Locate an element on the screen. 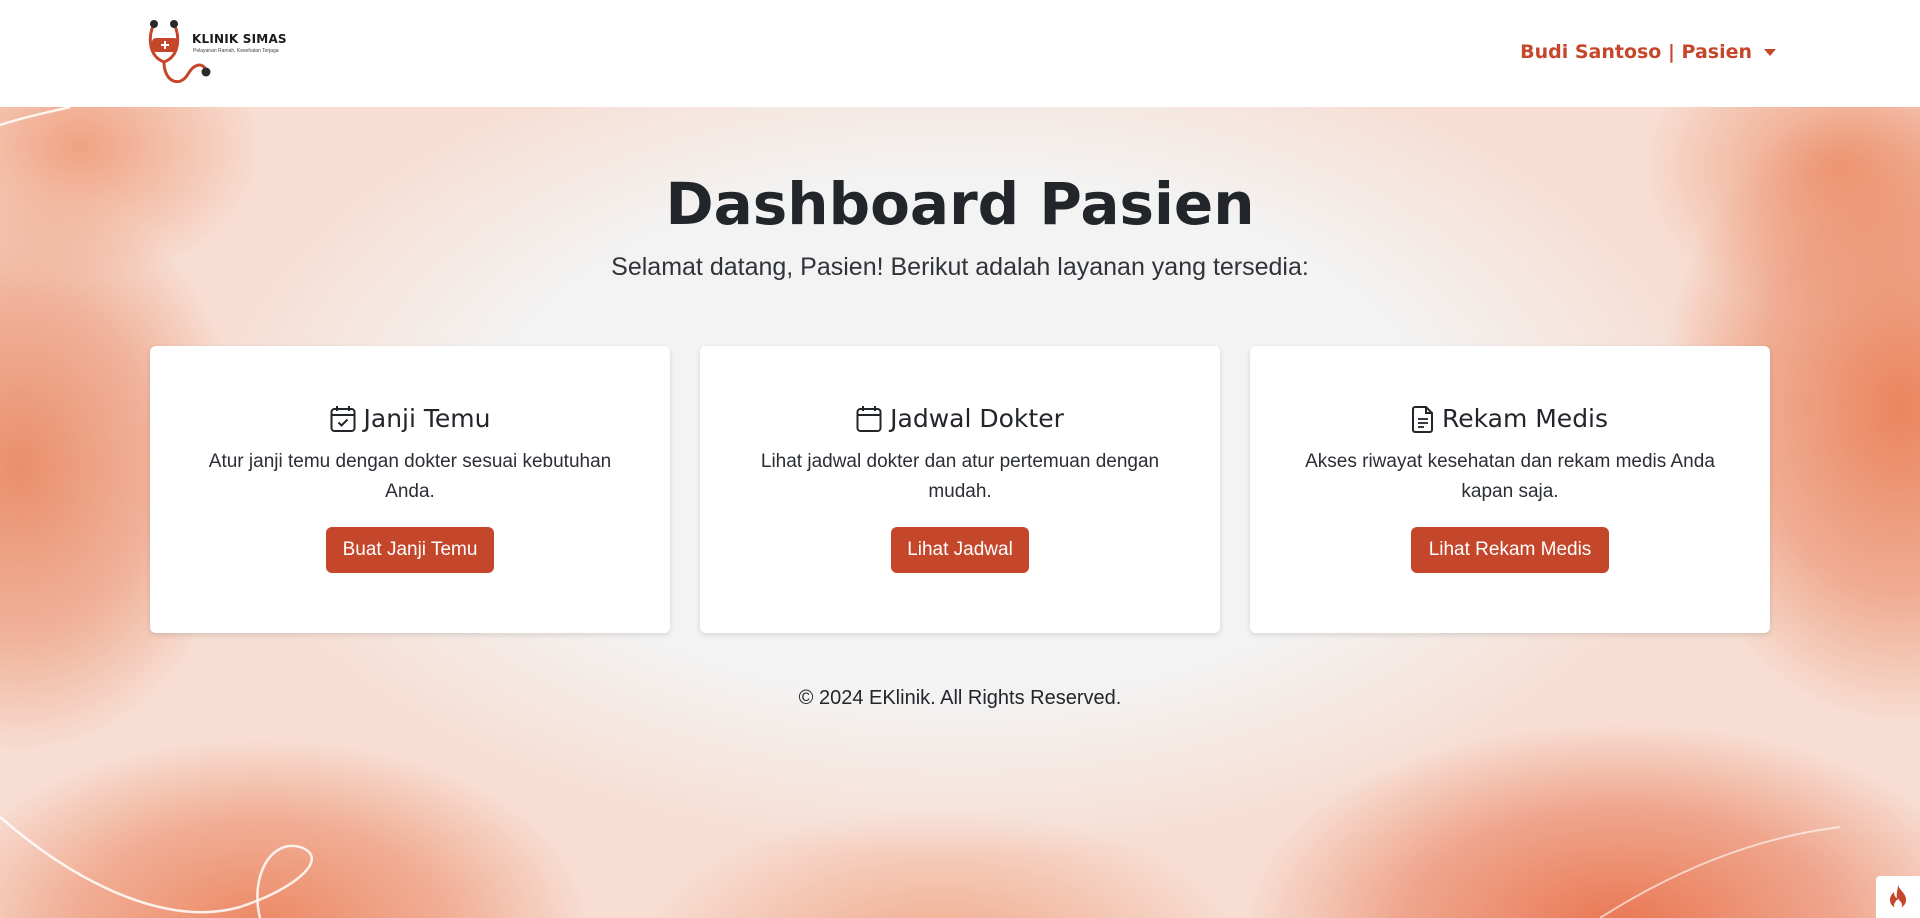 The height and width of the screenshot is (918, 1920). card-title: Janji Temu is located at coordinates (410, 418).